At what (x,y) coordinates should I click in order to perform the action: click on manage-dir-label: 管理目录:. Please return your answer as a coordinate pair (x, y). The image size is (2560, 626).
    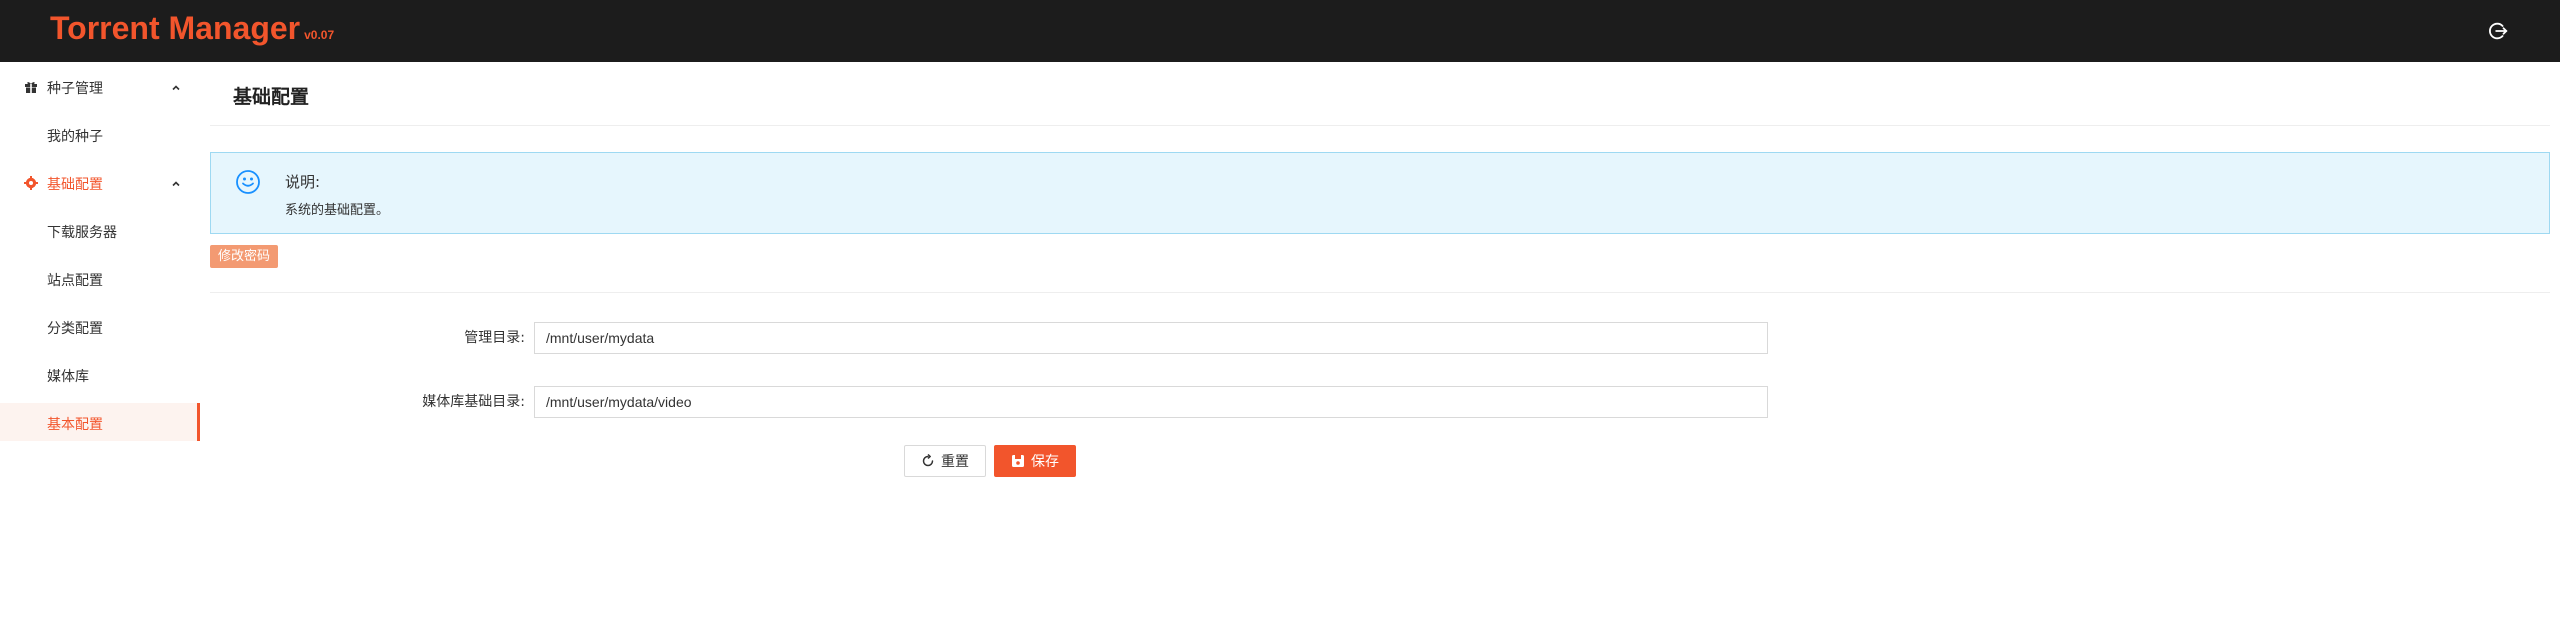
    Looking at the image, I should click on (494, 338).